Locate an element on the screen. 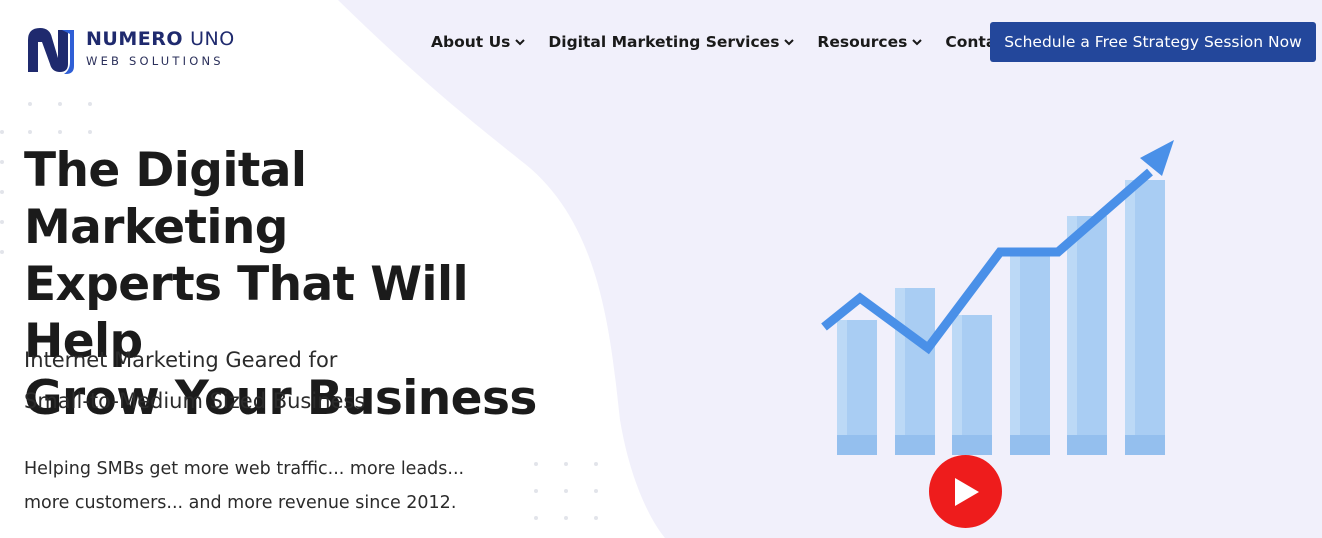 Image resolution: width=1322 pixels, height=538 pixels. hero-subtitle-line: Small-to-Medium Sized Business is located at coordinates (195, 401).